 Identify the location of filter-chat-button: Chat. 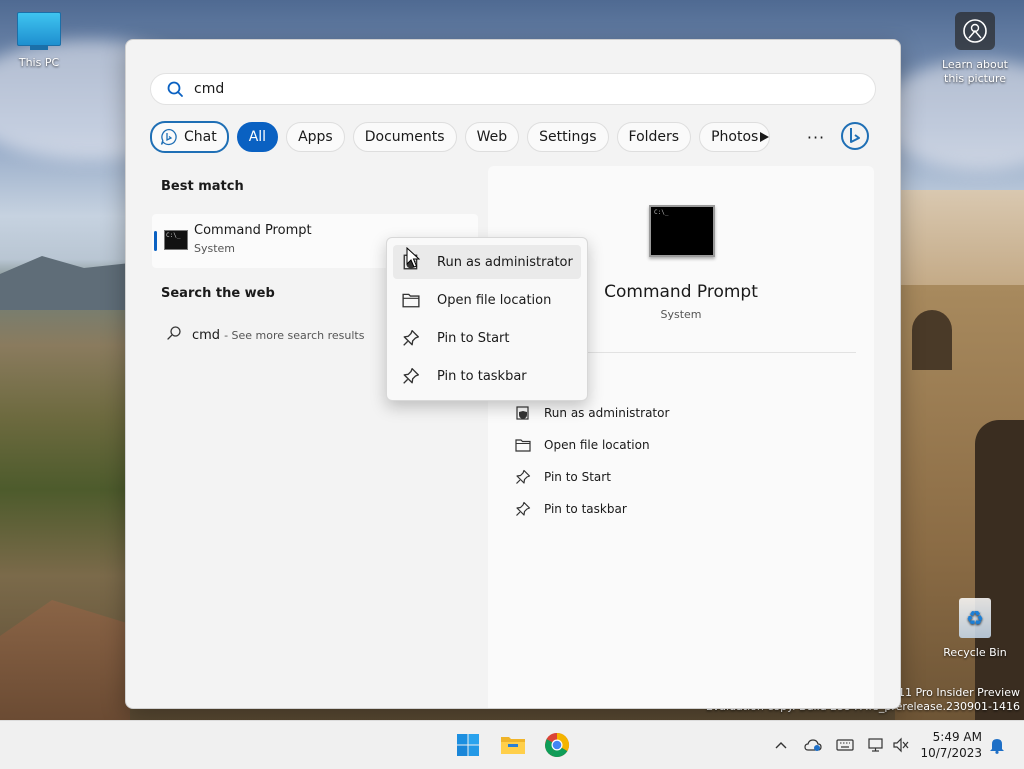
(189, 137).